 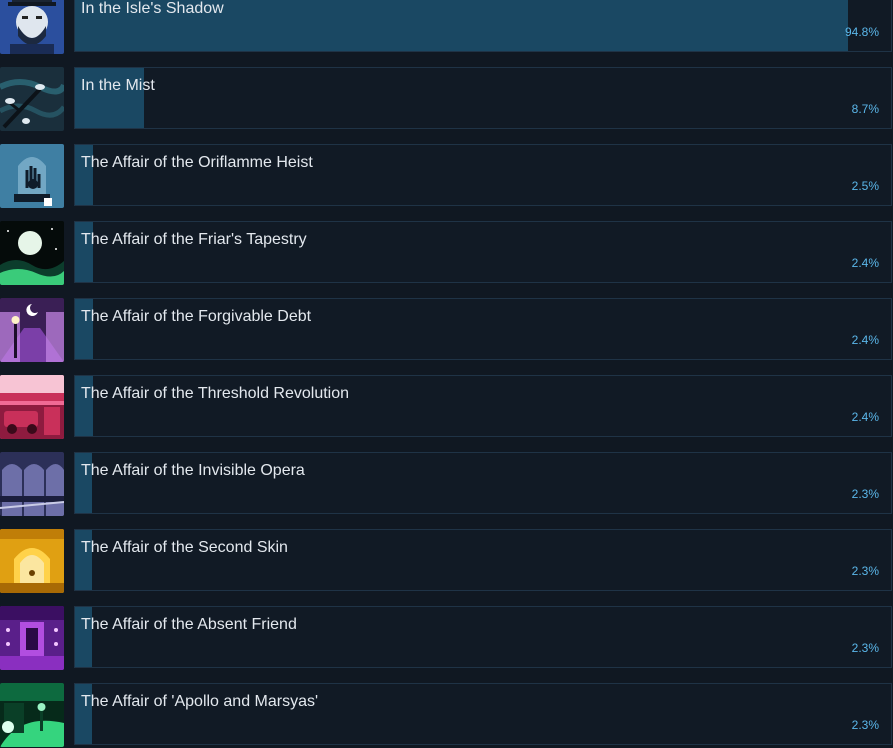 What do you see at coordinates (483, 714) in the screenshot?
I see `achievement-card: The Affair of 'Apollo and Marsyas' 2.3%` at bounding box center [483, 714].